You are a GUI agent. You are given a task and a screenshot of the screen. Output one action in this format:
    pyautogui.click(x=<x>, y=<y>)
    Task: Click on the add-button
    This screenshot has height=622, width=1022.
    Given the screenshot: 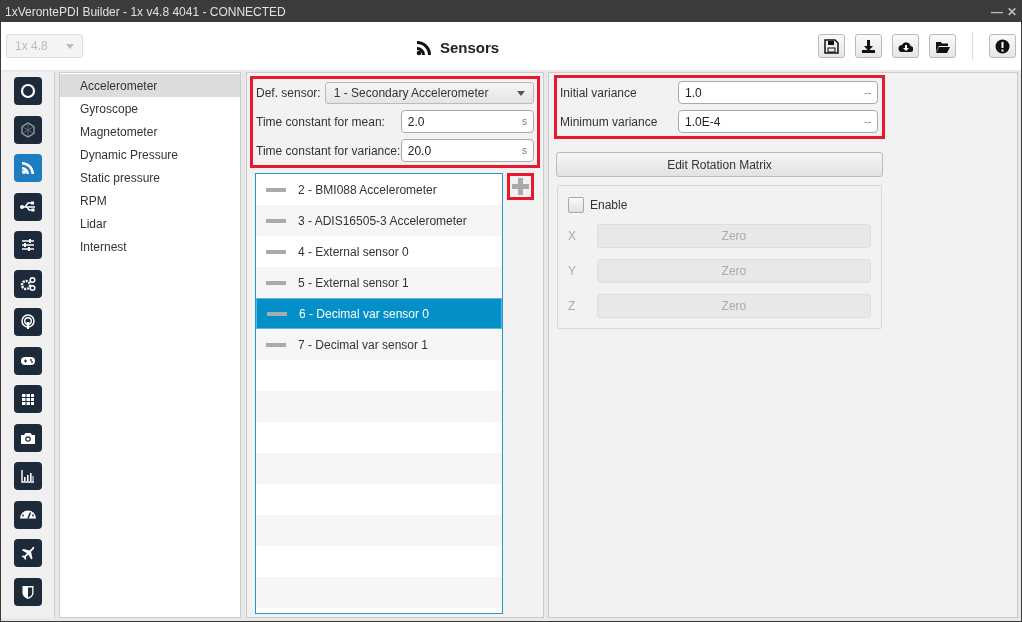 What is the action you would take?
    pyautogui.click(x=520, y=186)
    